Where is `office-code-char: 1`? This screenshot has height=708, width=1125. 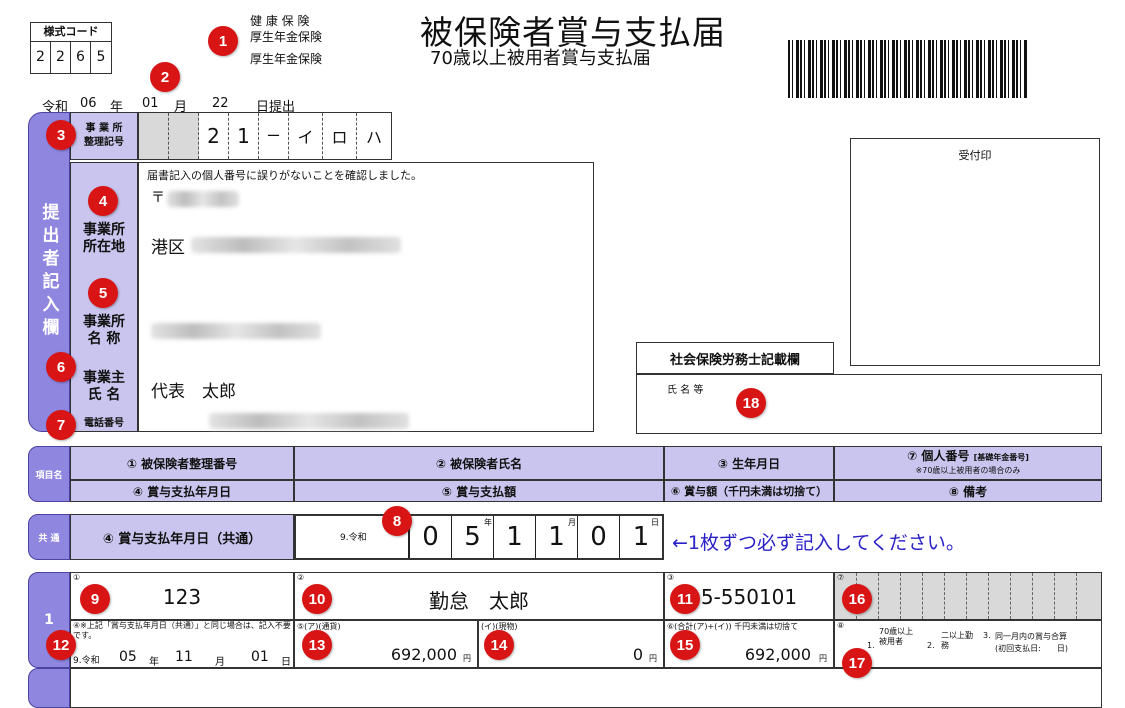 office-code-char: 1 is located at coordinates (244, 136).